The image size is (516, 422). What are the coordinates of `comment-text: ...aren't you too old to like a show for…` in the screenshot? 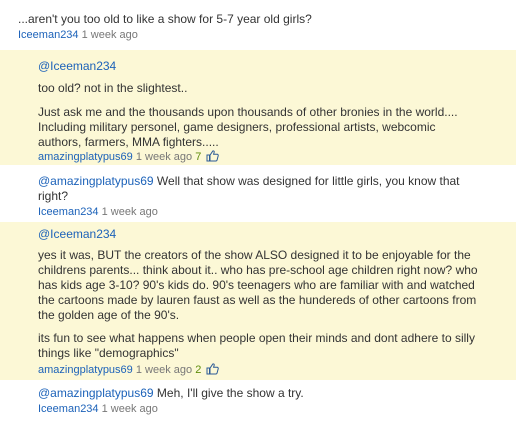 It's located at (165, 19).